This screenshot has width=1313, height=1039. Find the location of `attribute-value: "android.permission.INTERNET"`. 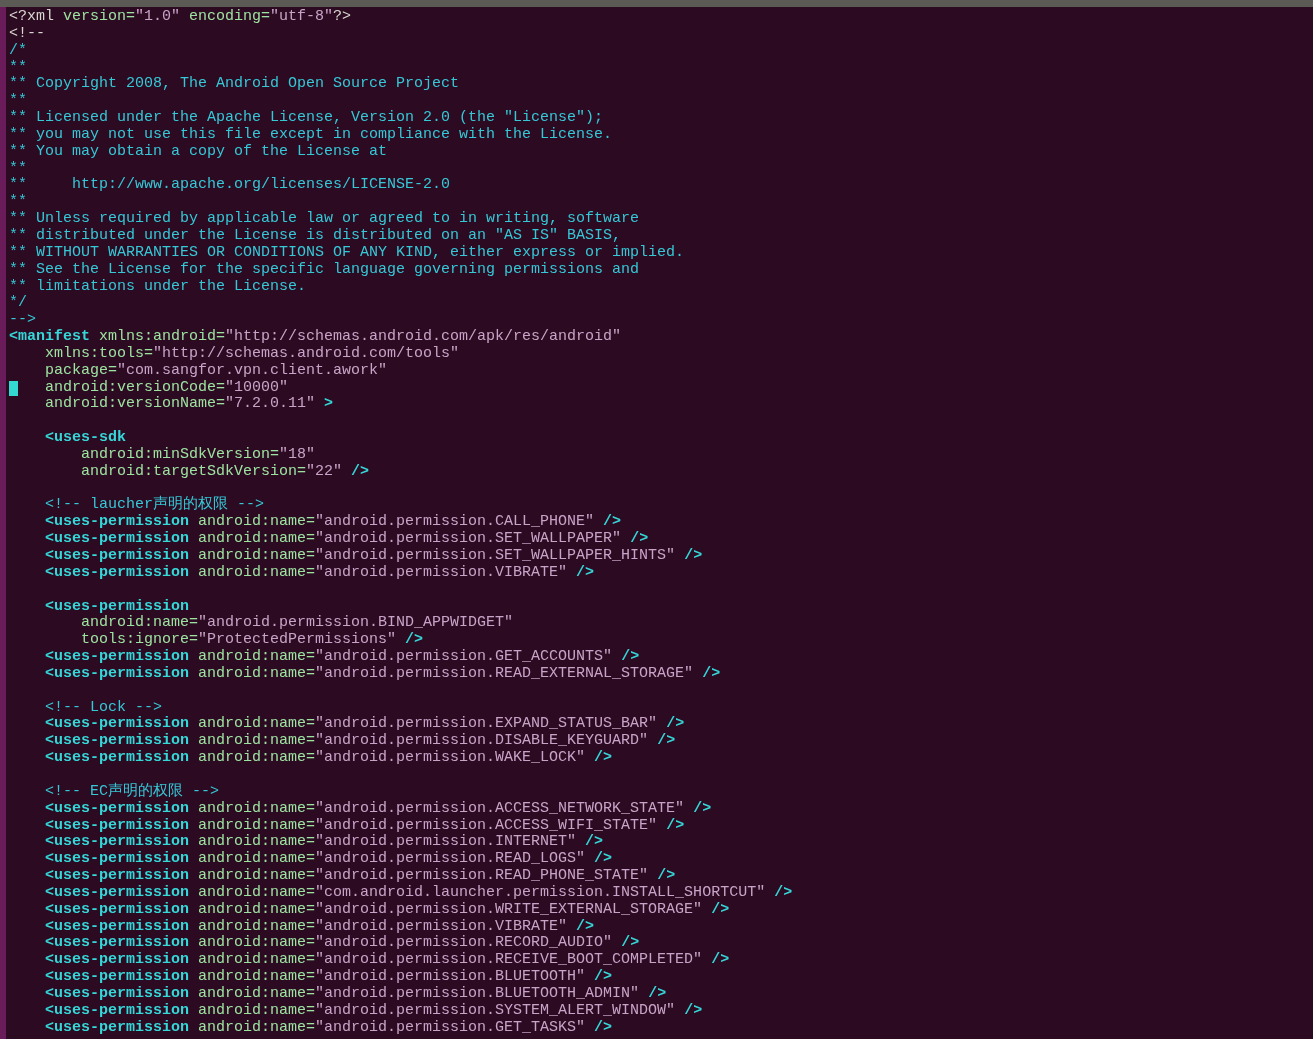

attribute-value: "android.permission.INTERNET" is located at coordinates (446, 842).